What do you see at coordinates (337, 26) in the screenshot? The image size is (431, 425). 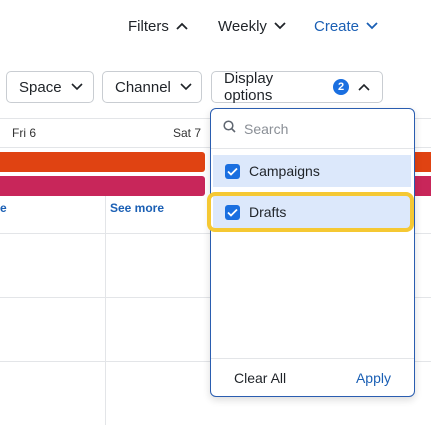 I see `create-label: Create` at bounding box center [337, 26].